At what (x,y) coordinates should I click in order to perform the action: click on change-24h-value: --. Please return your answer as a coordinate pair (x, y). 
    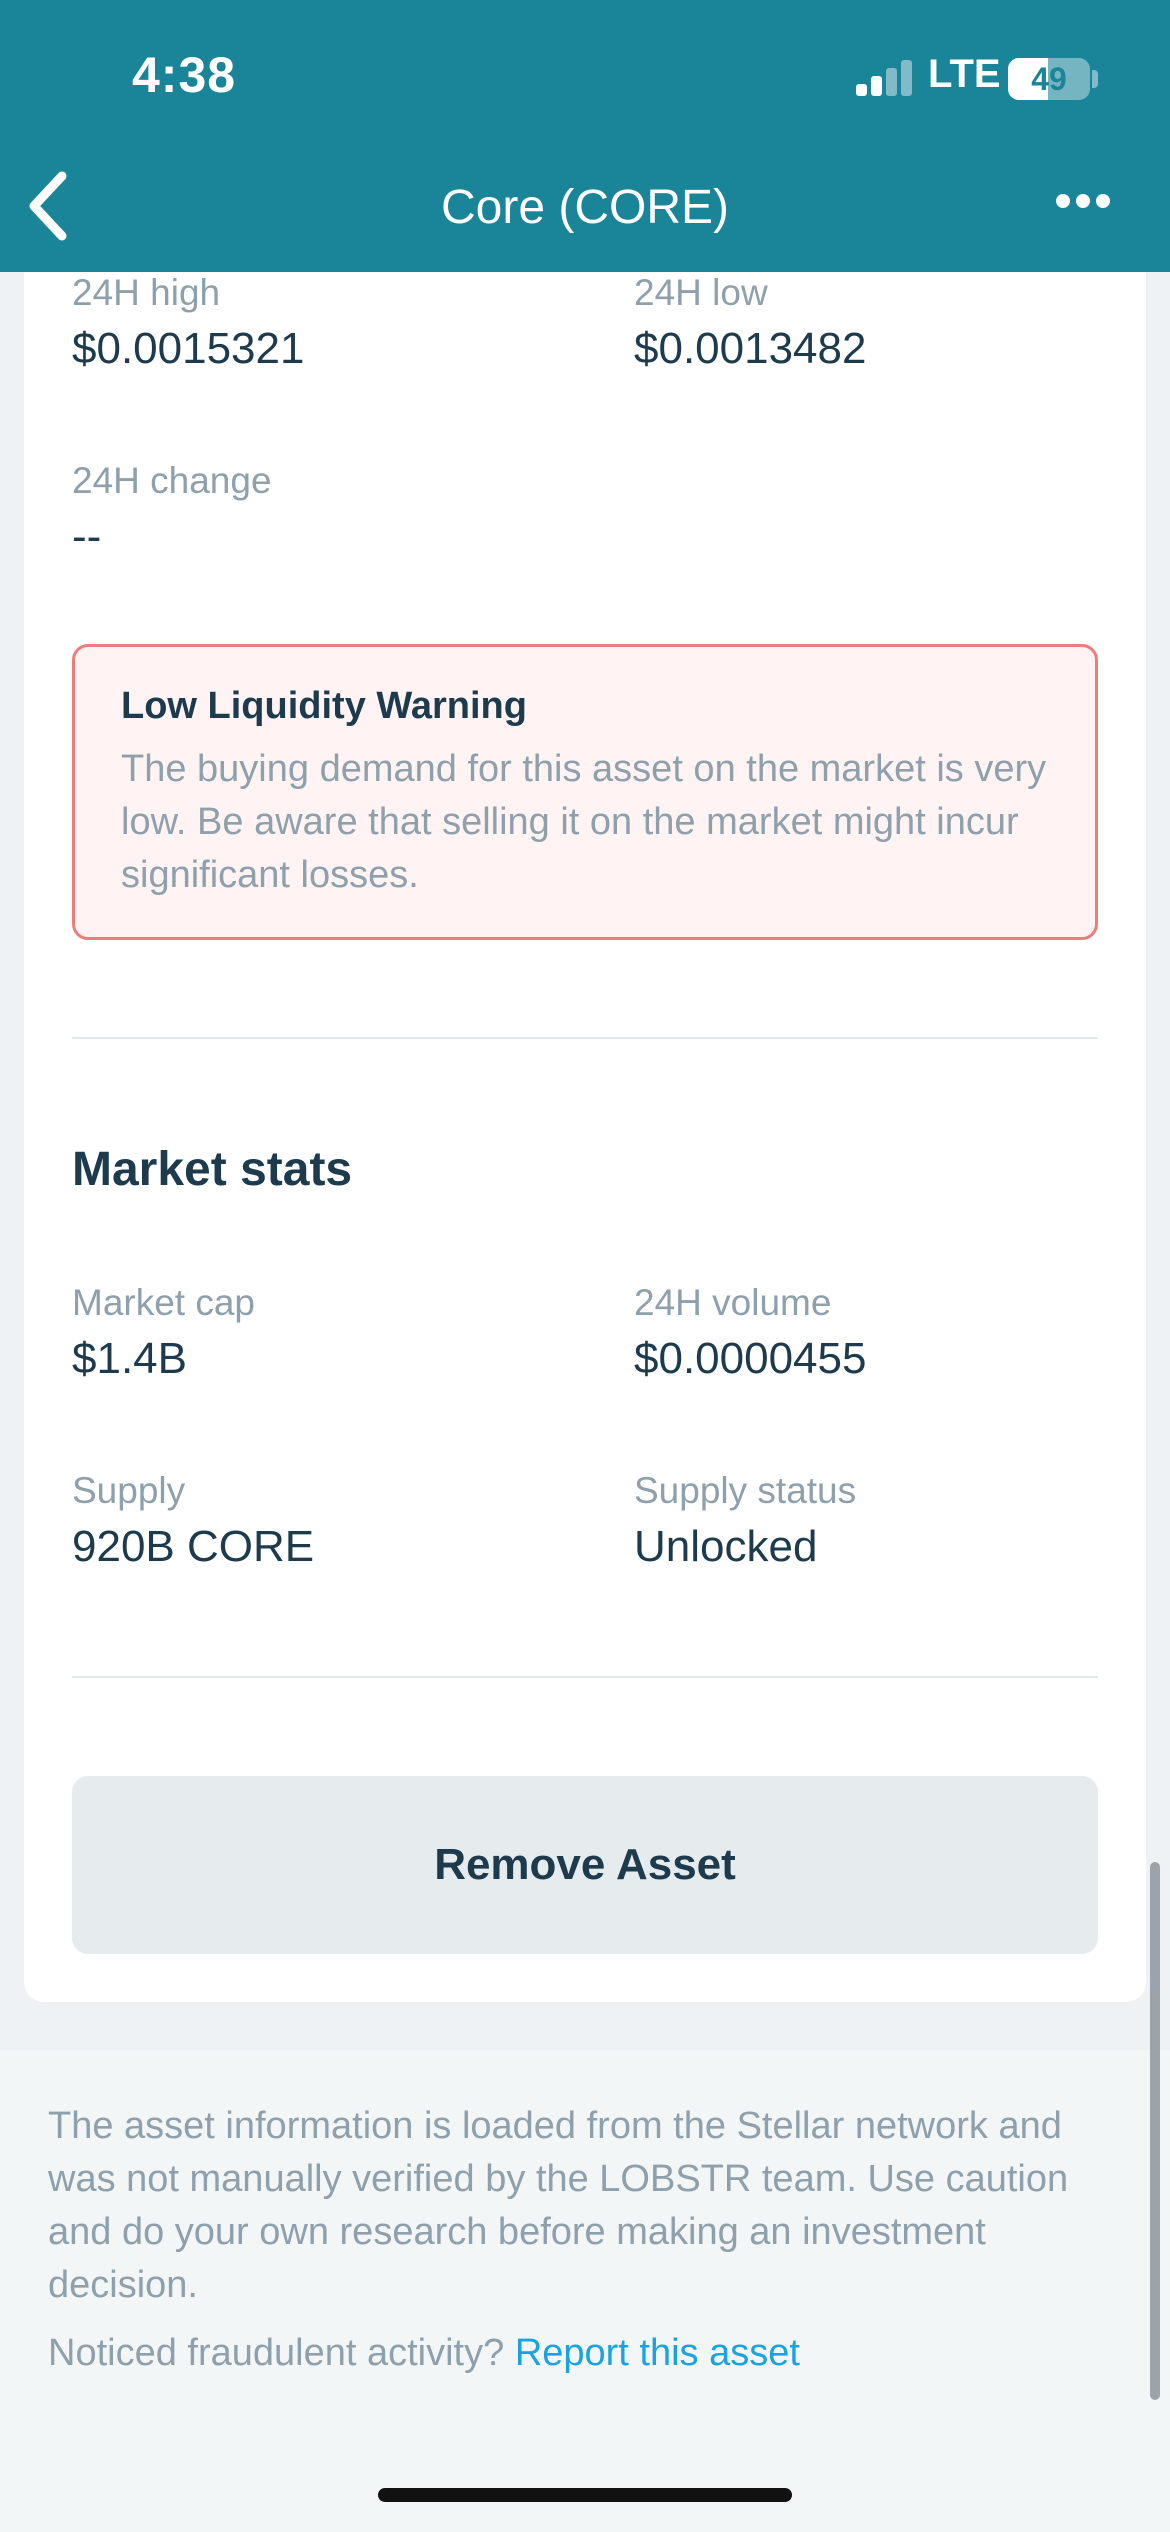
    Looking at the image, I should click on (87, 536).